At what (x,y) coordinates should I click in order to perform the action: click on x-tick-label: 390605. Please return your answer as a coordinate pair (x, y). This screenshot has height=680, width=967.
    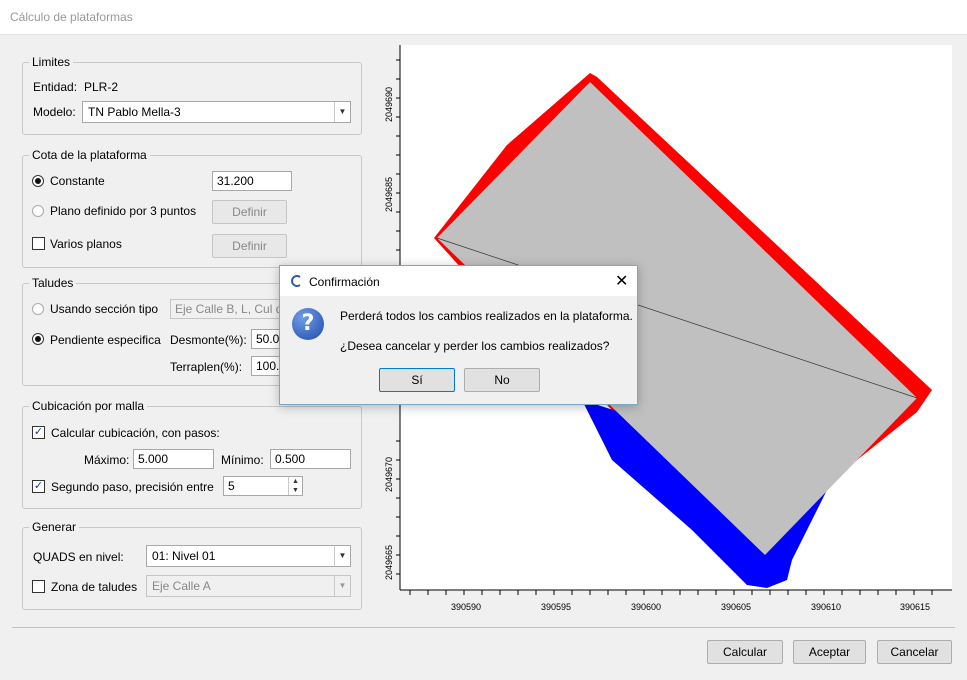
    Looking at the image, I should click on (736, 607).